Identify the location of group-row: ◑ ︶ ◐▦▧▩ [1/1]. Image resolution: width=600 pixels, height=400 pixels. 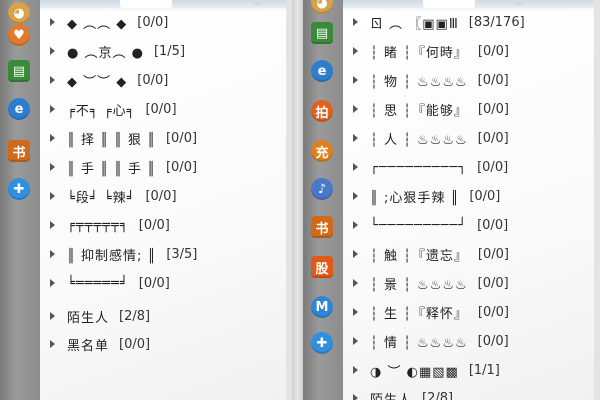
(468, 370).